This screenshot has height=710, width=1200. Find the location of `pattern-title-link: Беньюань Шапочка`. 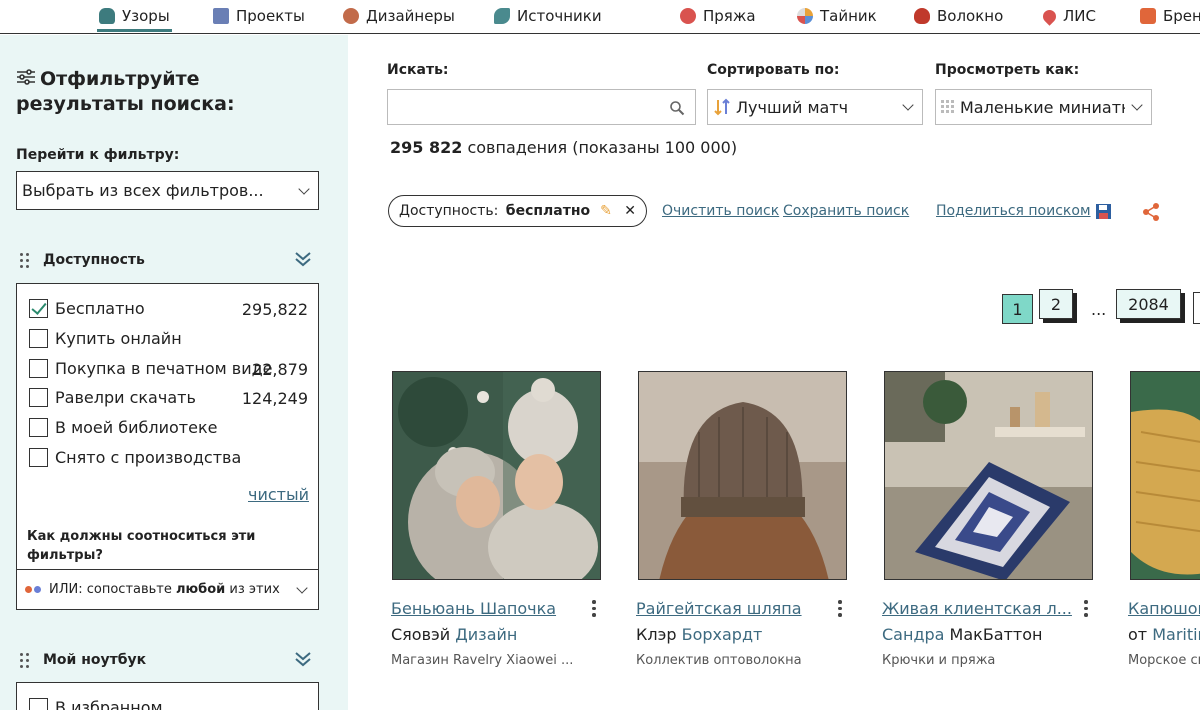

pattern-title-link: Беньюань Шапочка is located at coordinates (481, 608).